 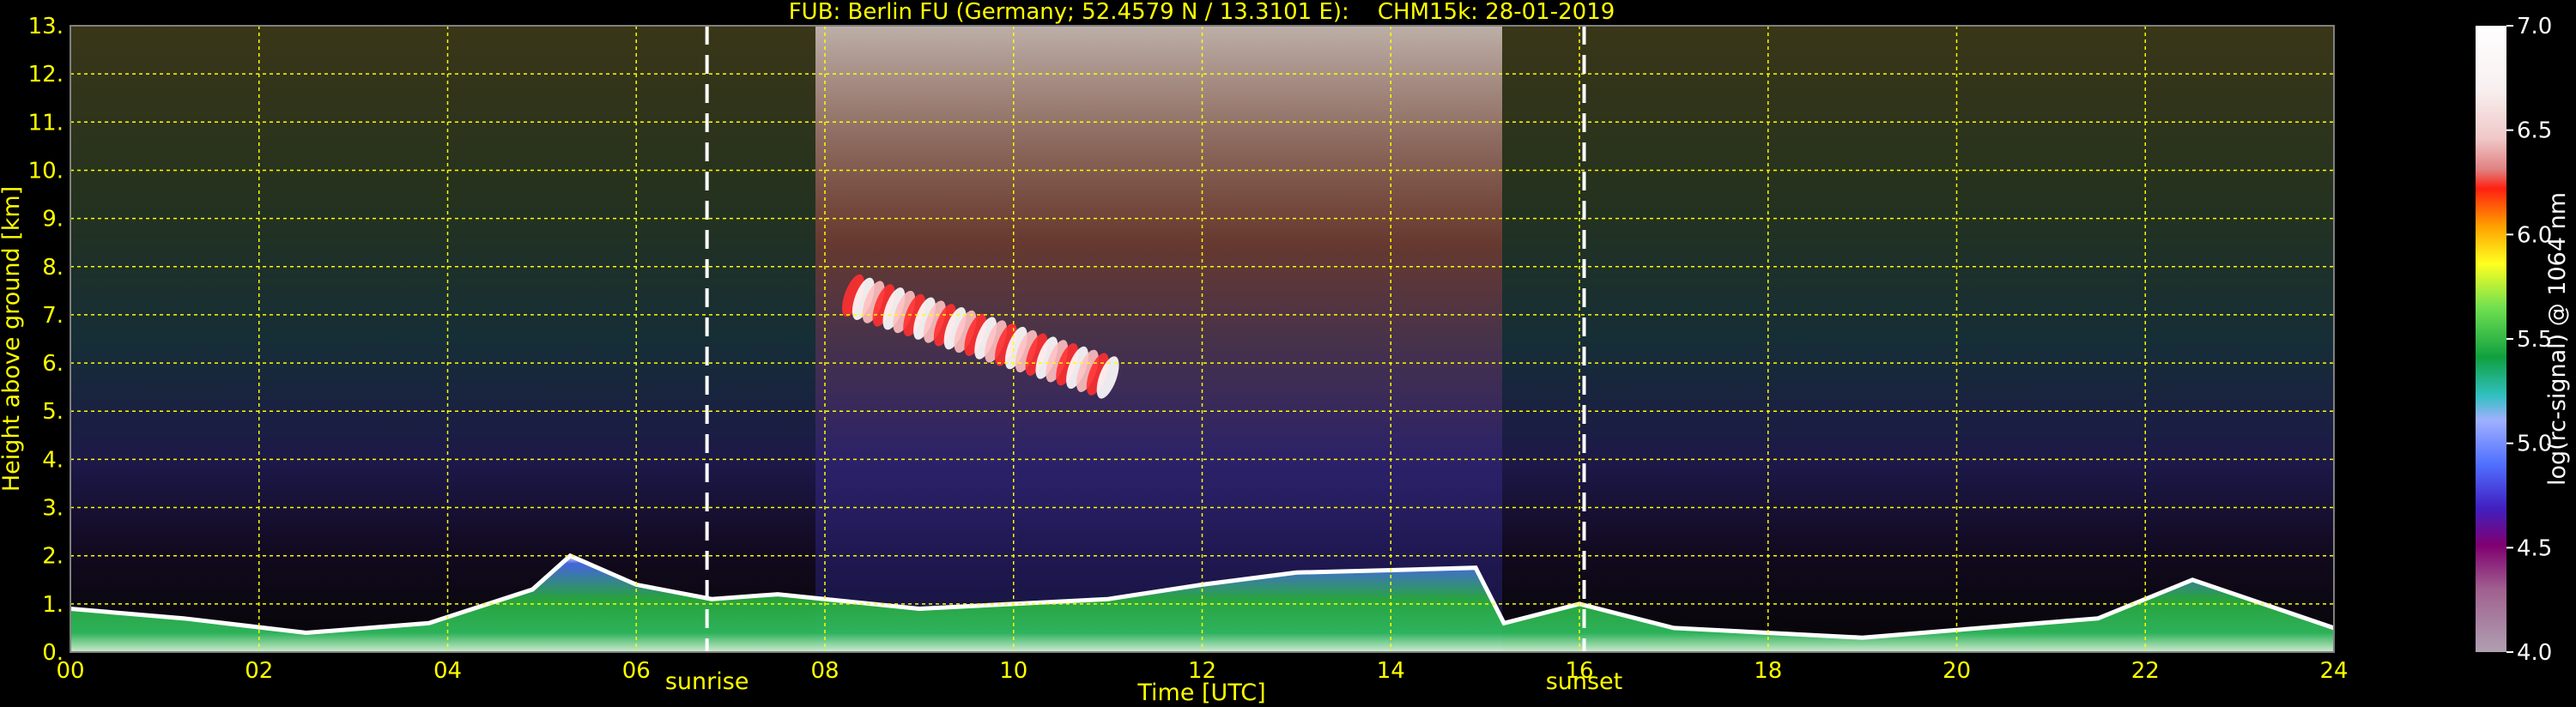 What do you see at coordinates (2491, 339) in the screenshot?
I see `colorbar` at bounding box center [2491, 339].